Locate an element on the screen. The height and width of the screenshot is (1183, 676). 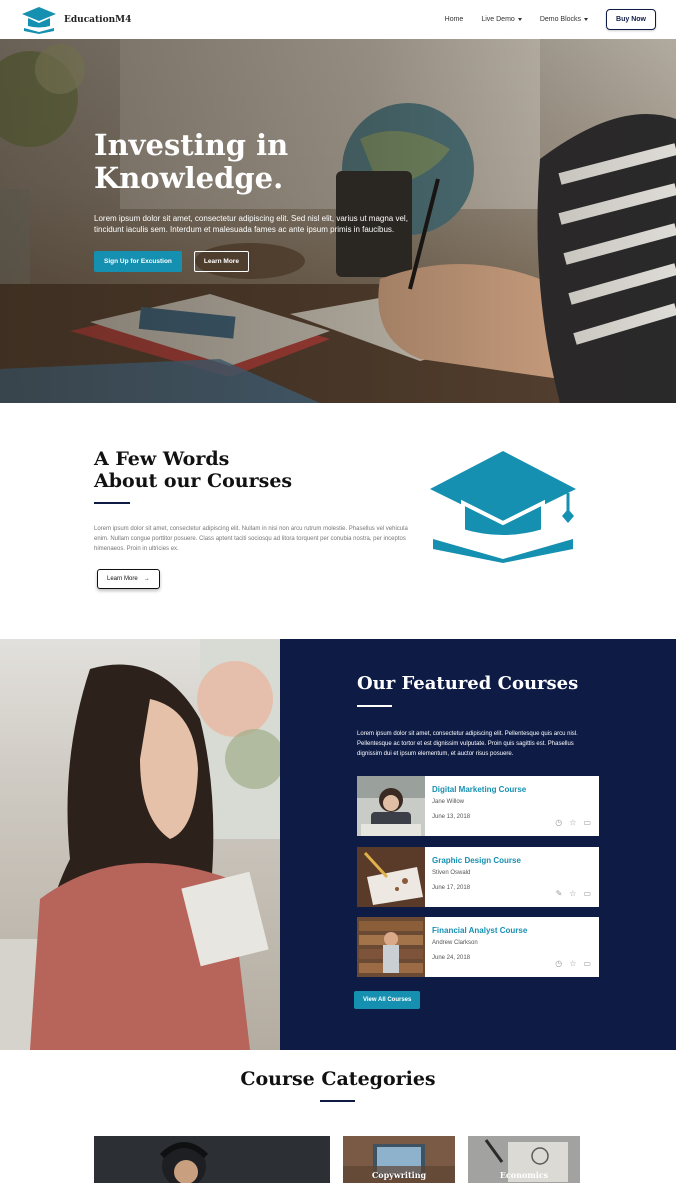
about-title: A Few Words About our Courses is located at coordinates (193, 470).